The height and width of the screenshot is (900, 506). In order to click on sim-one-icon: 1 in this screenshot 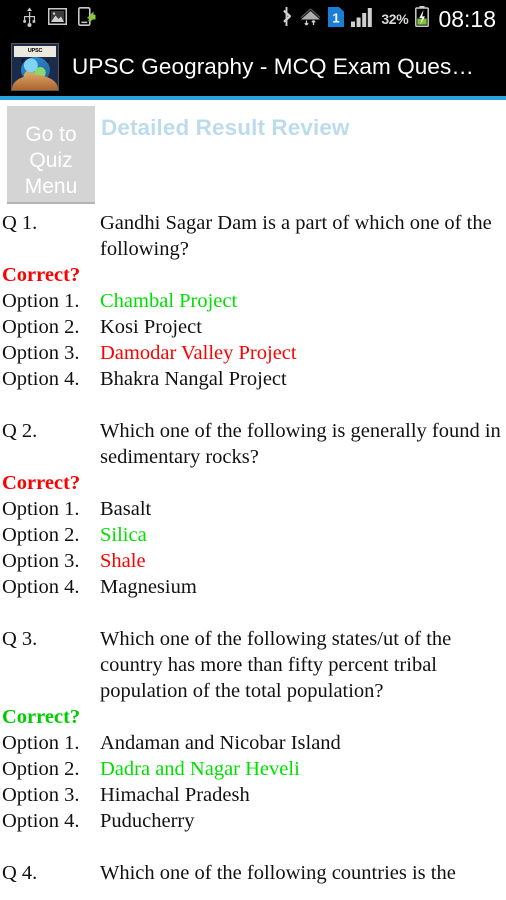, I will do `click(336, 19)`.